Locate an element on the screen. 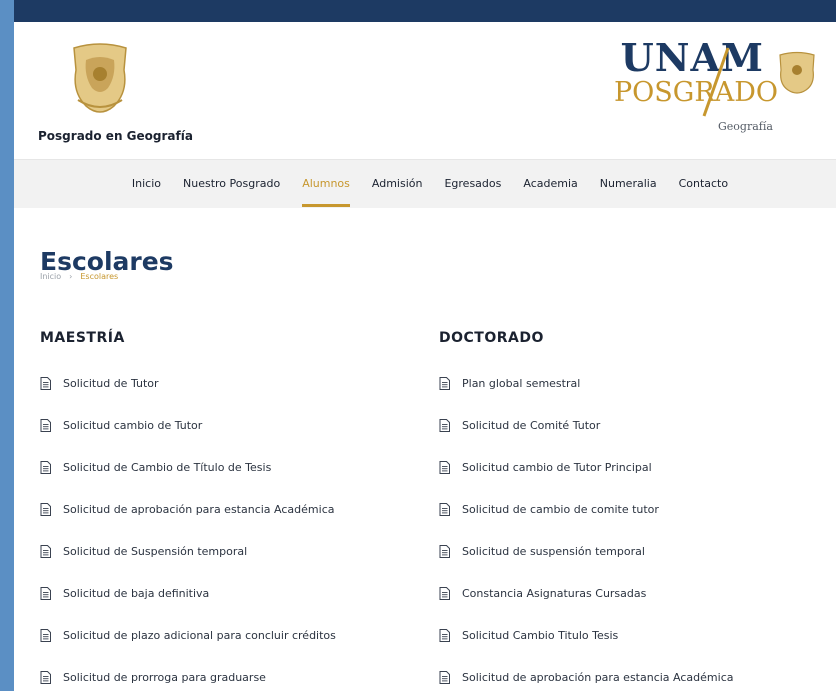 The height and width of the screenshot is (691, 836). breadcrumb: Inicio › Escolares is located at coordinates (79, 276).